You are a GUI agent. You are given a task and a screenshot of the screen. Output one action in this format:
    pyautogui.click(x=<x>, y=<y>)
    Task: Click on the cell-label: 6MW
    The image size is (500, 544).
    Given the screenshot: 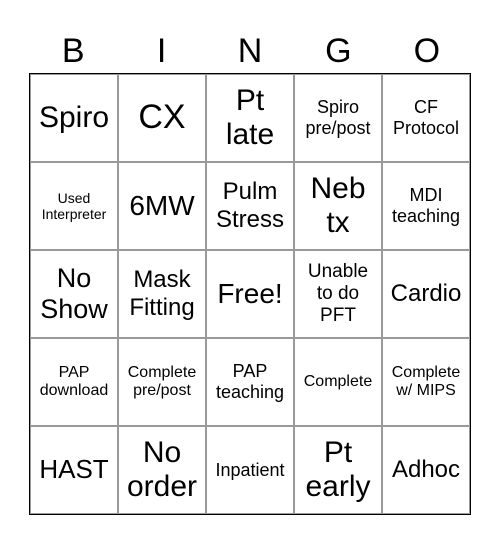 What is the action you would take?
    pyautogui.click(x=162, y=205)
    